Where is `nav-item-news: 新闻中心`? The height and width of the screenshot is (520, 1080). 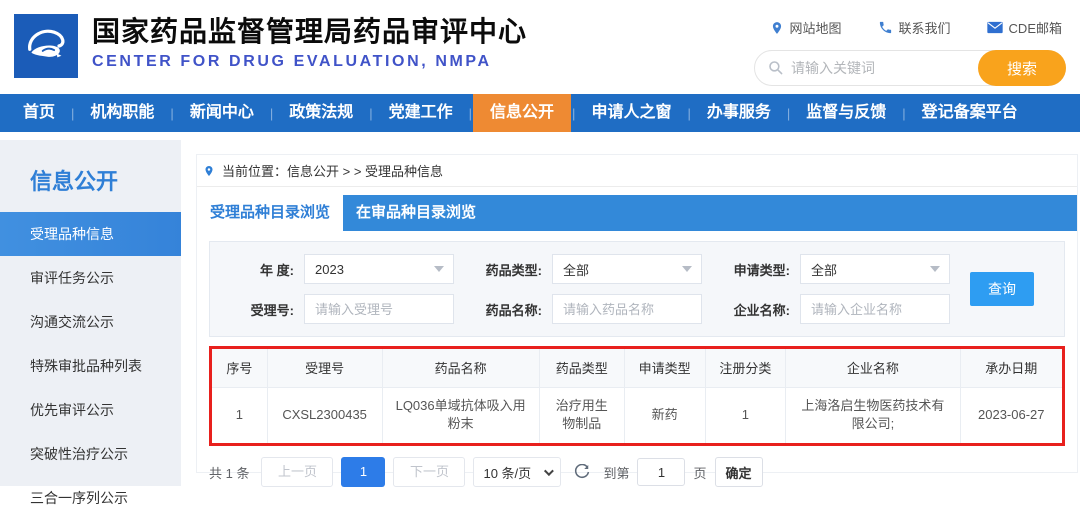 nav-item-news: 新闻中心 is located at coordinates (222, 113).